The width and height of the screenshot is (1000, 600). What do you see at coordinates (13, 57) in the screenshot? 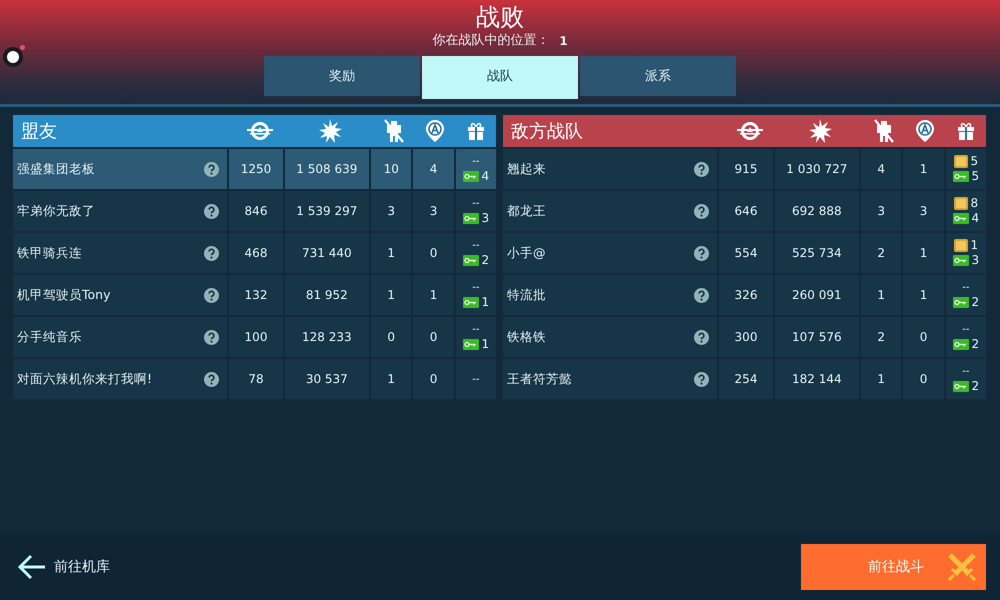
I see `toggle-icon` at bounding box center [13, 57].